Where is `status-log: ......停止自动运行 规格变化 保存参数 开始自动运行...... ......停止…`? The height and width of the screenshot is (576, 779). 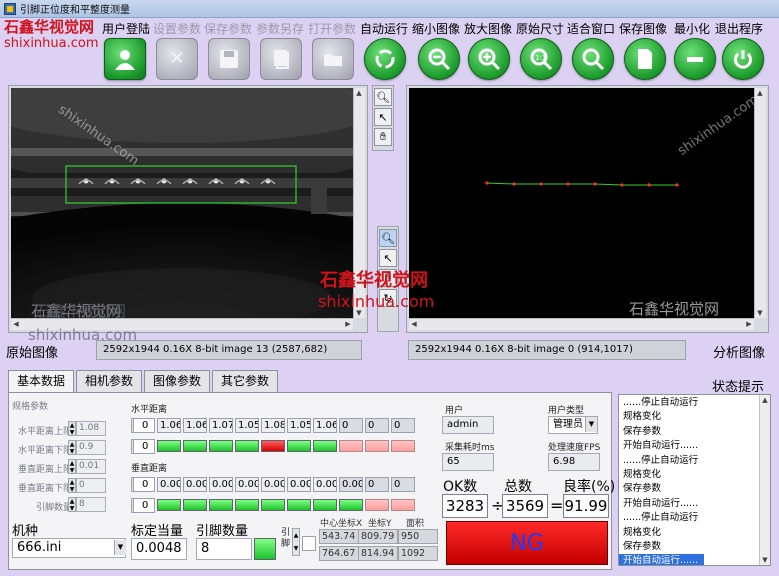 status-log: ......停止自动运行 规格变化 保存参数 开始自动运行...... ......停止… is located at coordinates (694, 480).